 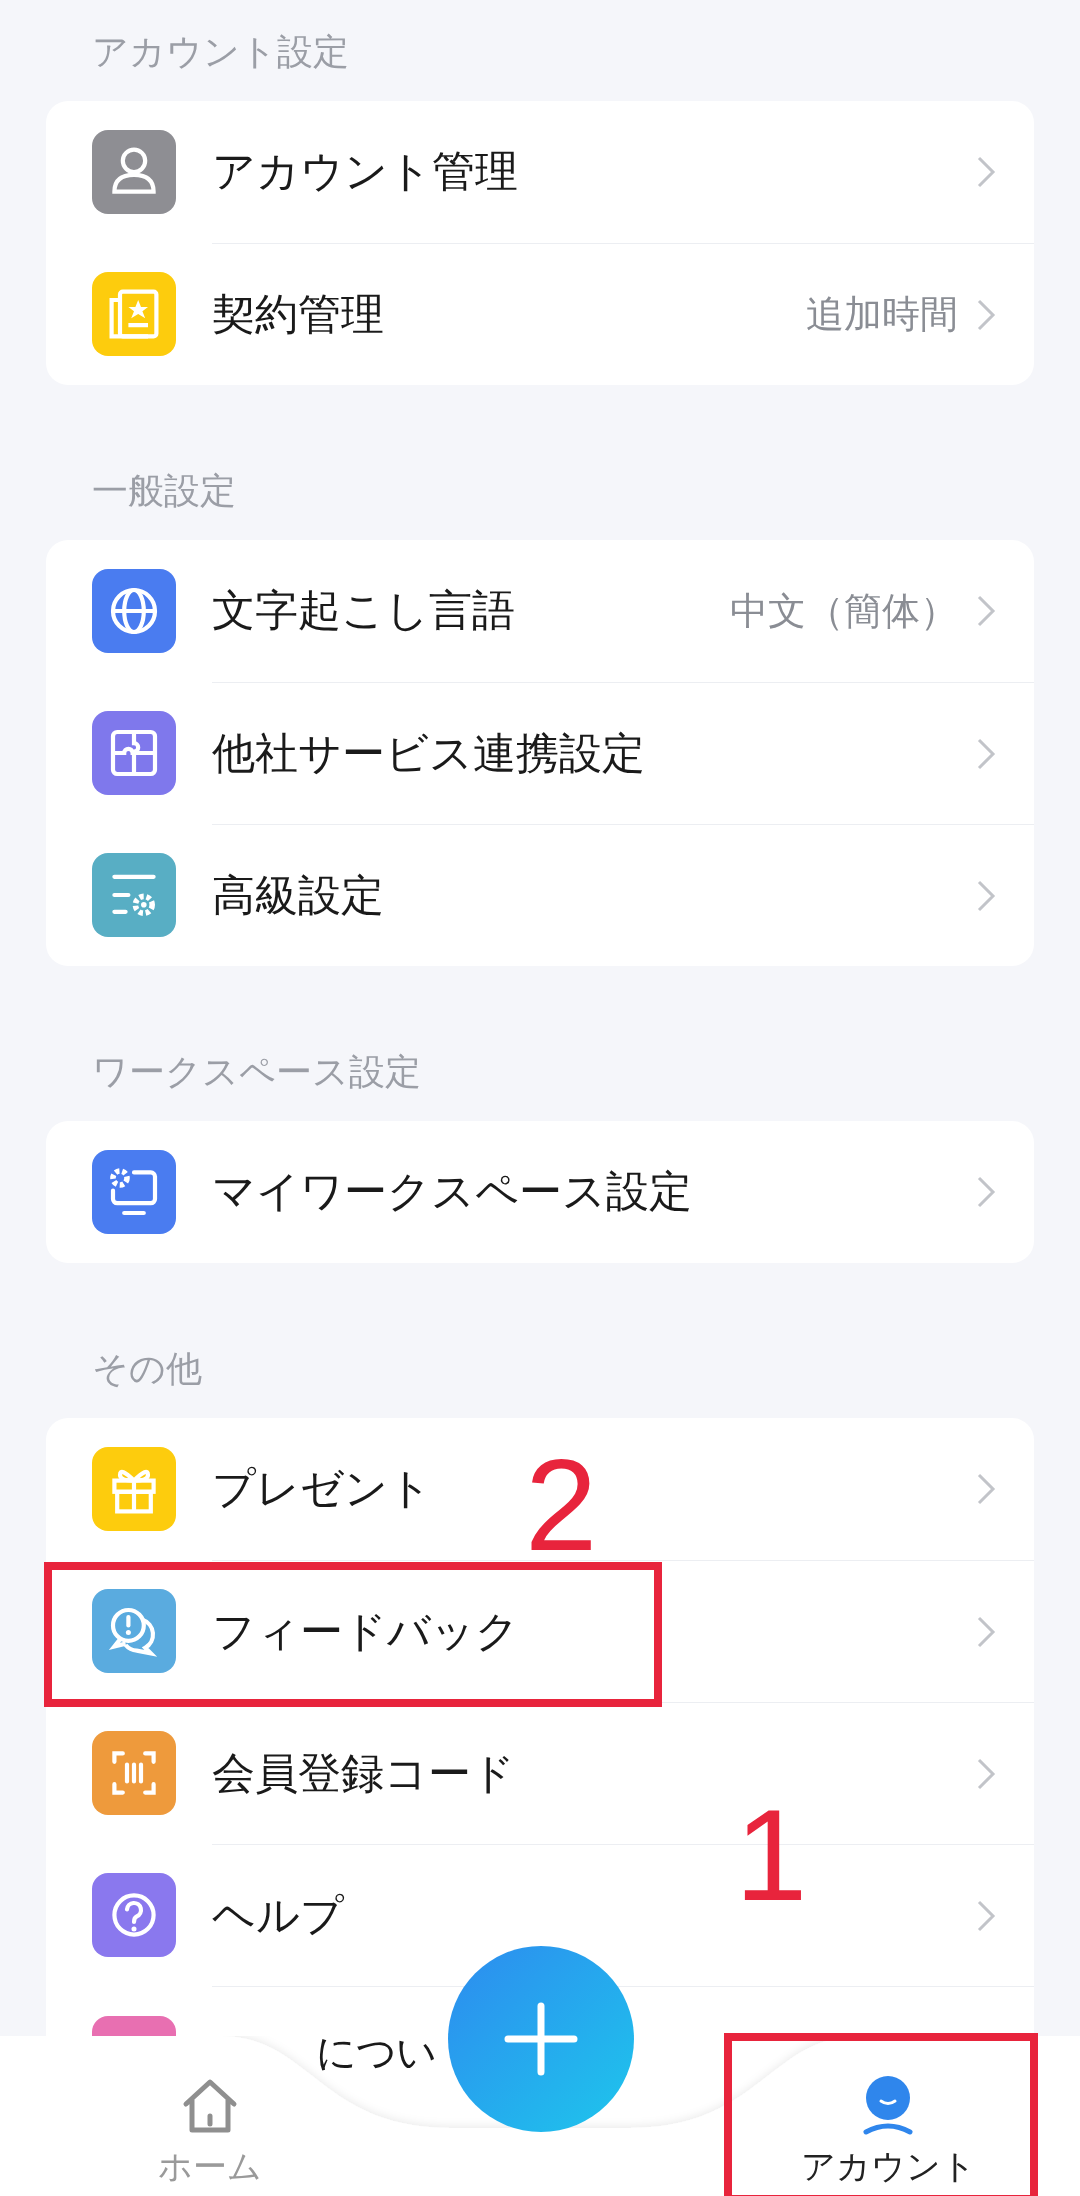 I want to click on row-label: プレゼント, so click(x=322, y=1489).